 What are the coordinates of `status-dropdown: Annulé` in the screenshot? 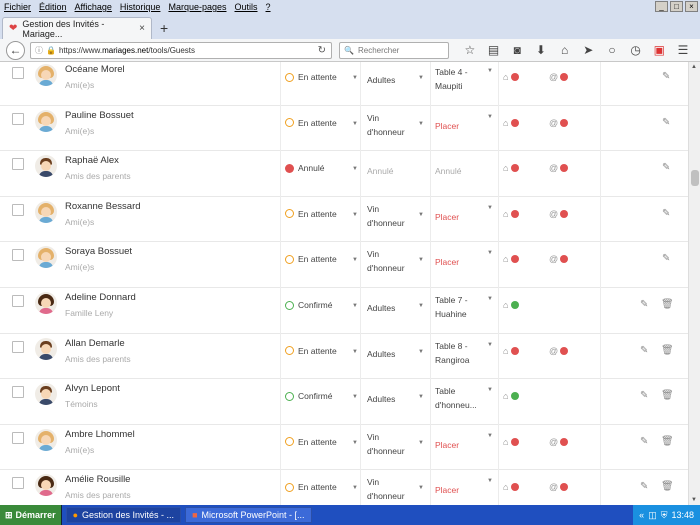 It's located at (304, 168).